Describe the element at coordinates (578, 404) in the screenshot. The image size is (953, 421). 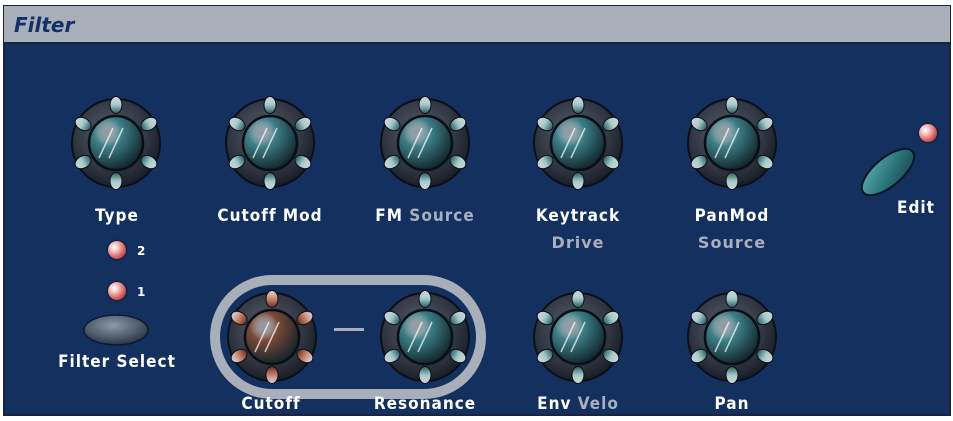
I see `env-label: Env Velo` at that location.